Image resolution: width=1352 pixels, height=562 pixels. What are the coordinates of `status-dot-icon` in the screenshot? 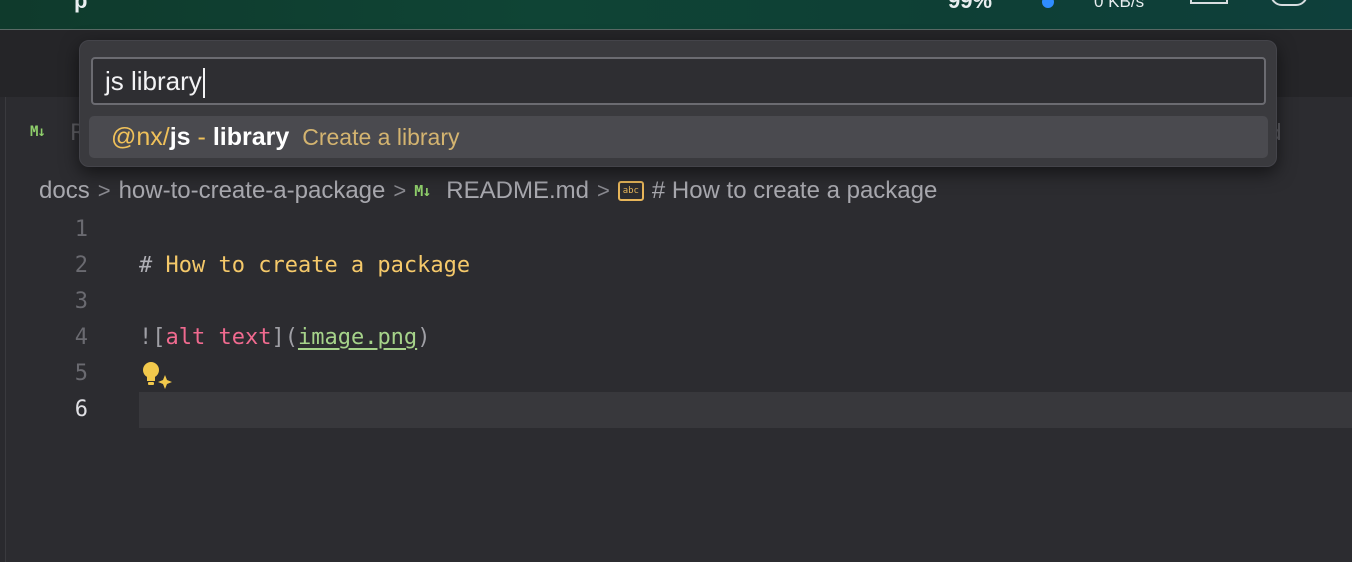 It's located at (1048, 4).